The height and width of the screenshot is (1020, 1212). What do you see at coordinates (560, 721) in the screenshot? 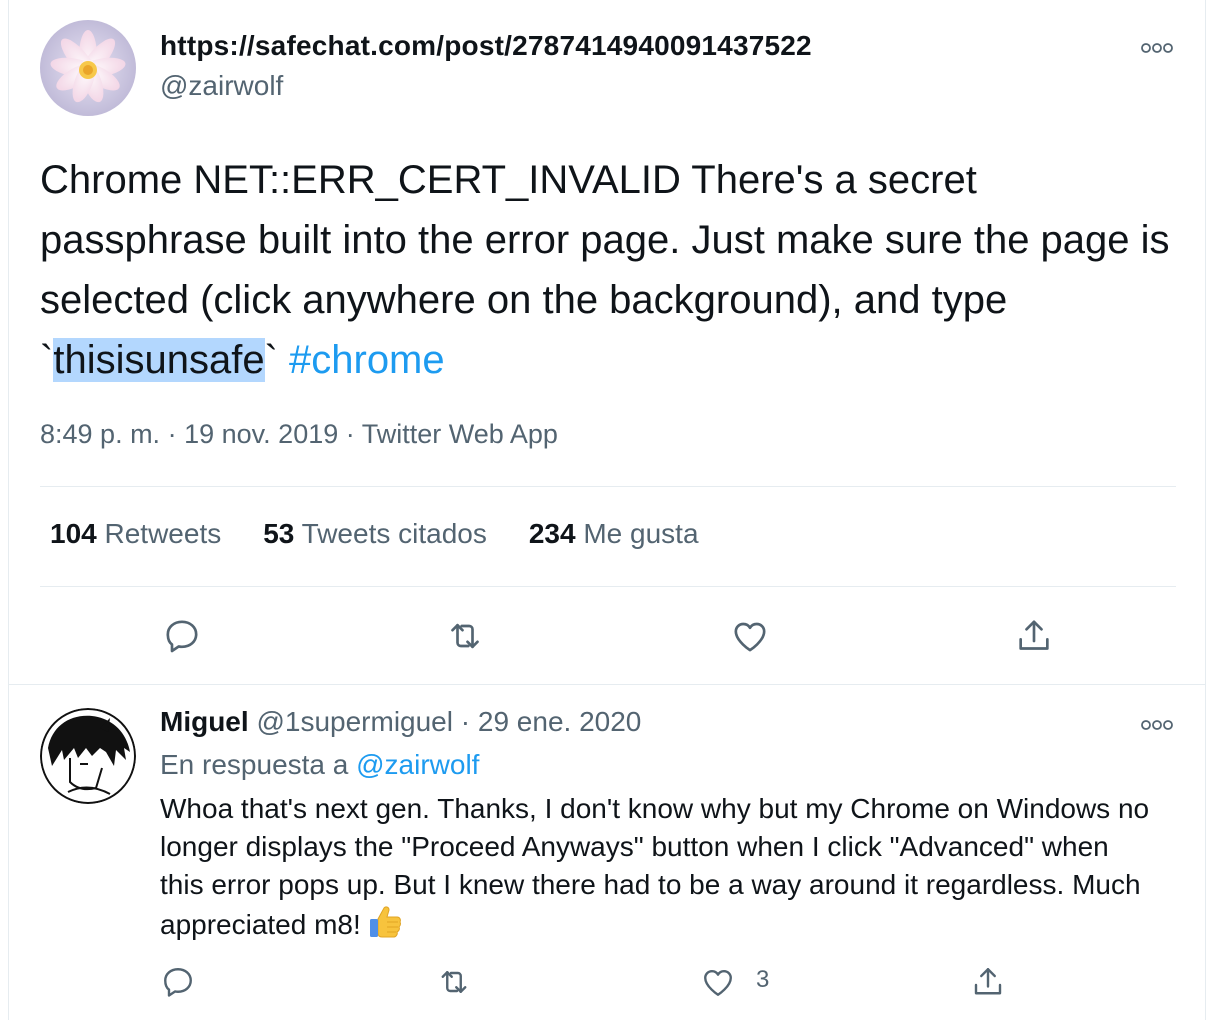
I see `reply-date: 29 ene. 2020` at bounding box center [560, 721].